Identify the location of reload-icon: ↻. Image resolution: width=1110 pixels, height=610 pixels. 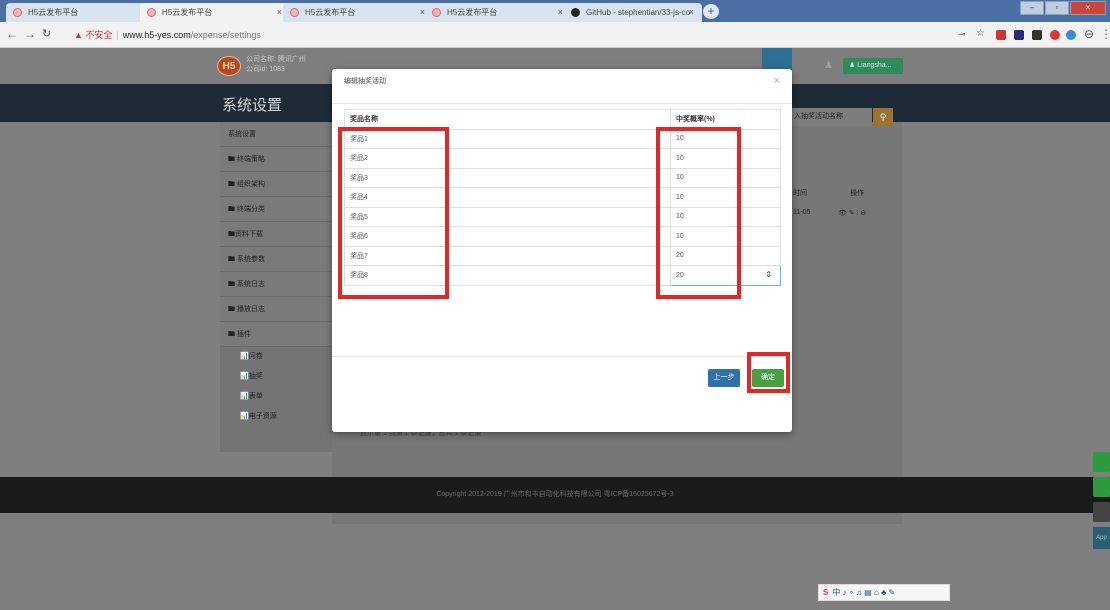
(46, 33).